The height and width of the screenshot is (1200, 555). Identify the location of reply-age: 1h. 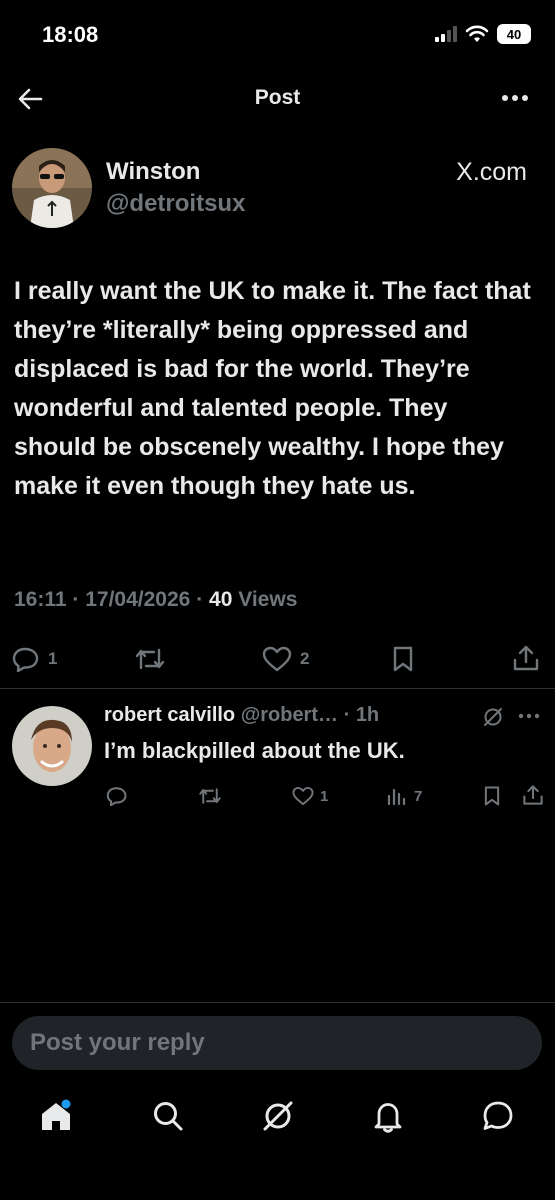
(367, 715).